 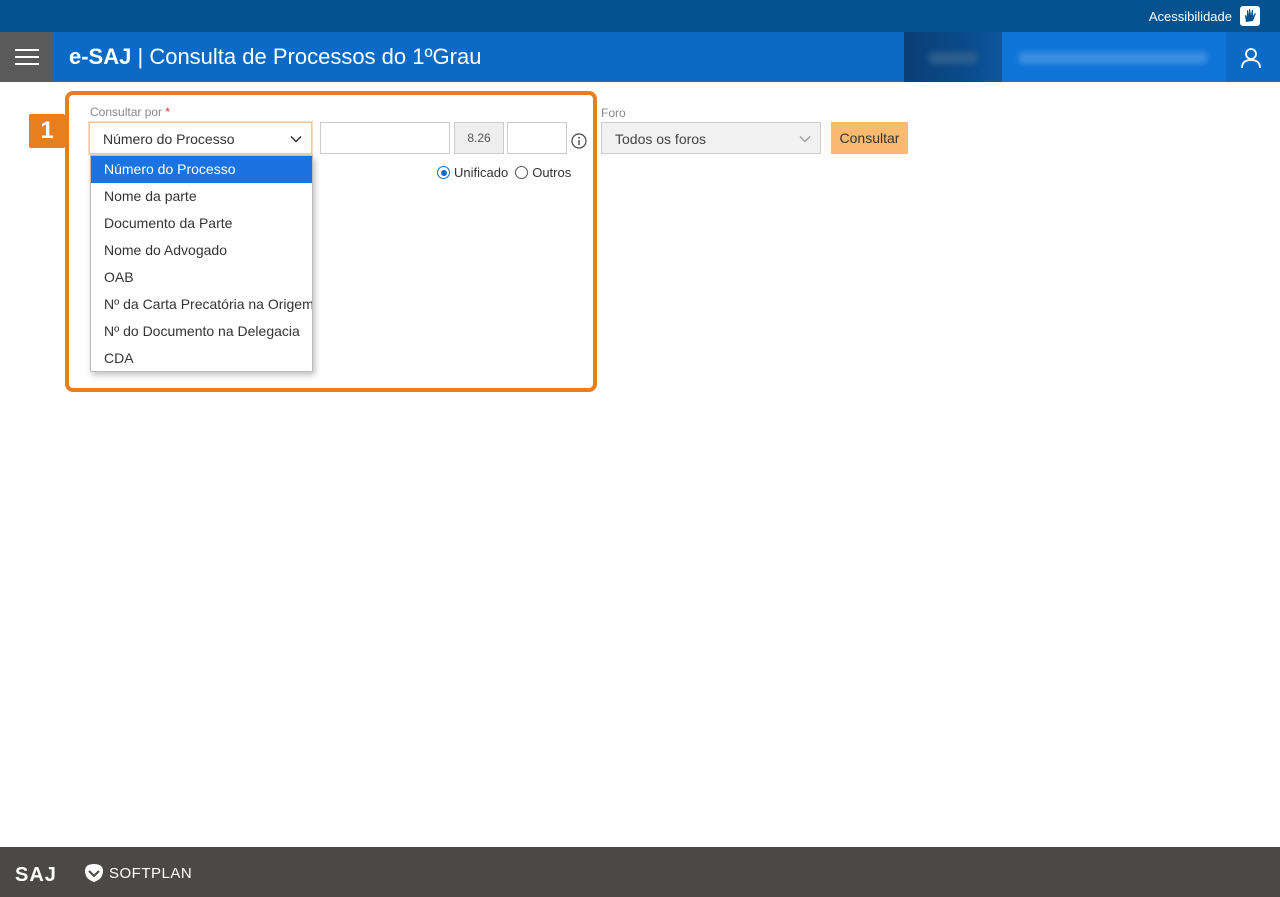 I want to click on consultar-button: Consultar, so click(x=869, y=138).